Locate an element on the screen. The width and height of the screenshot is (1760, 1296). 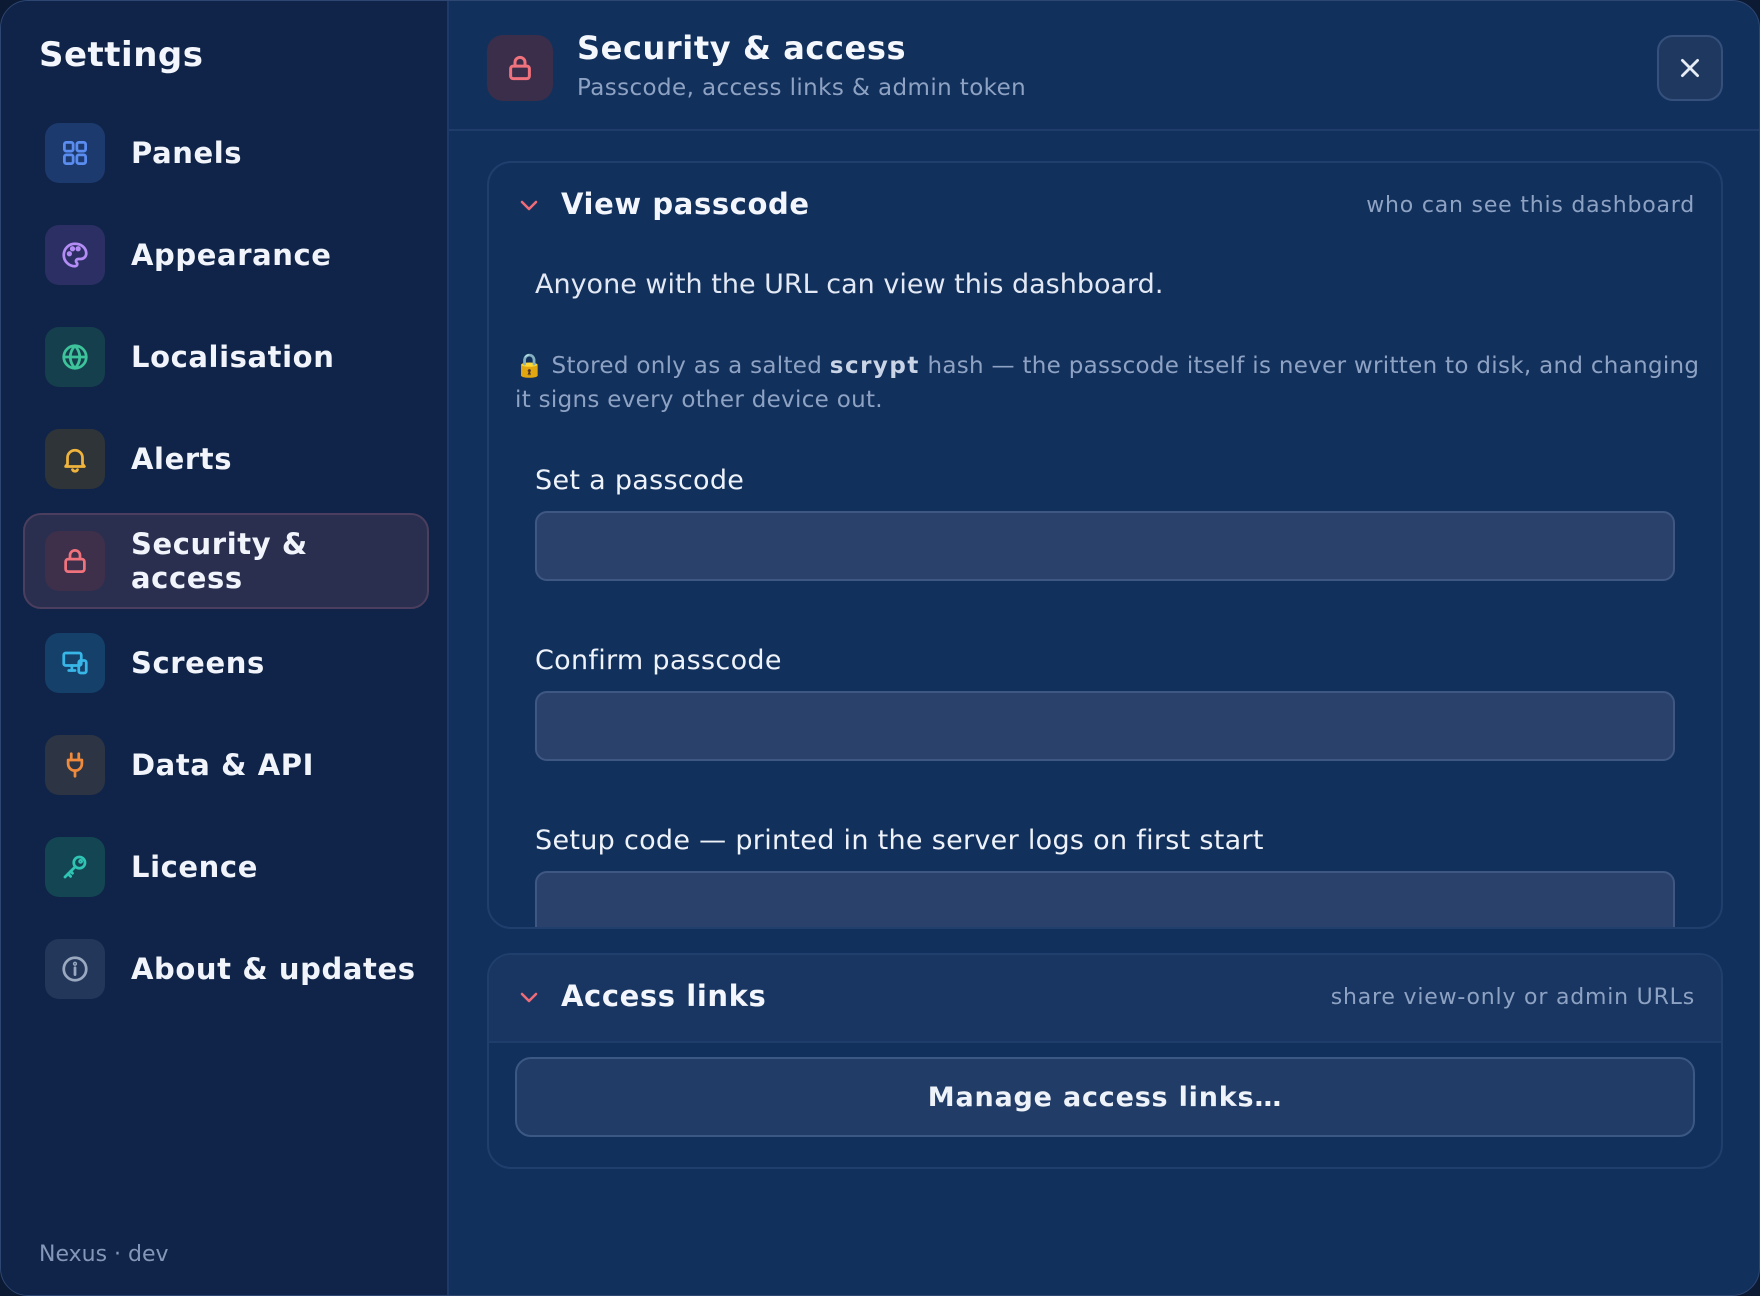
set-passcode-input is located at coordinates (1105, 546).